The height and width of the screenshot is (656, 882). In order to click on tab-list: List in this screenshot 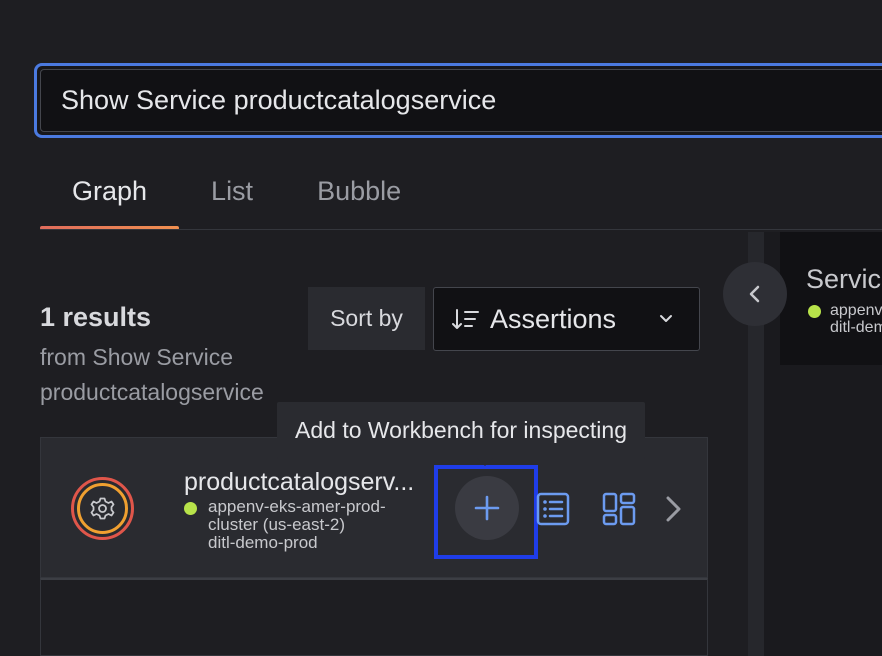, I will do `click(232, 199)`.